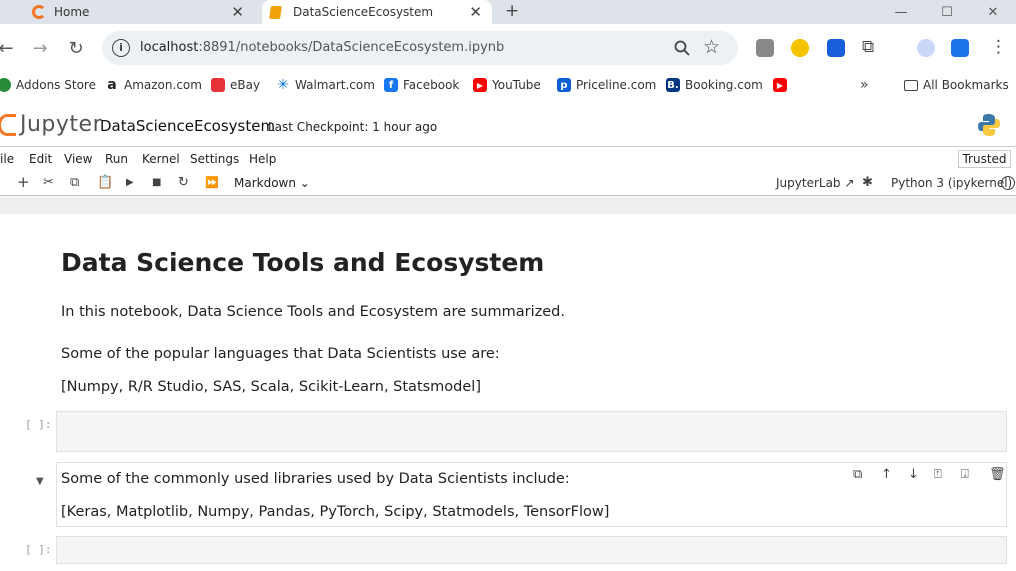  Describe the element at coordinates (48, 85) in the screenshot. I see `bookmark-addons-store: Addons Store` at that location.